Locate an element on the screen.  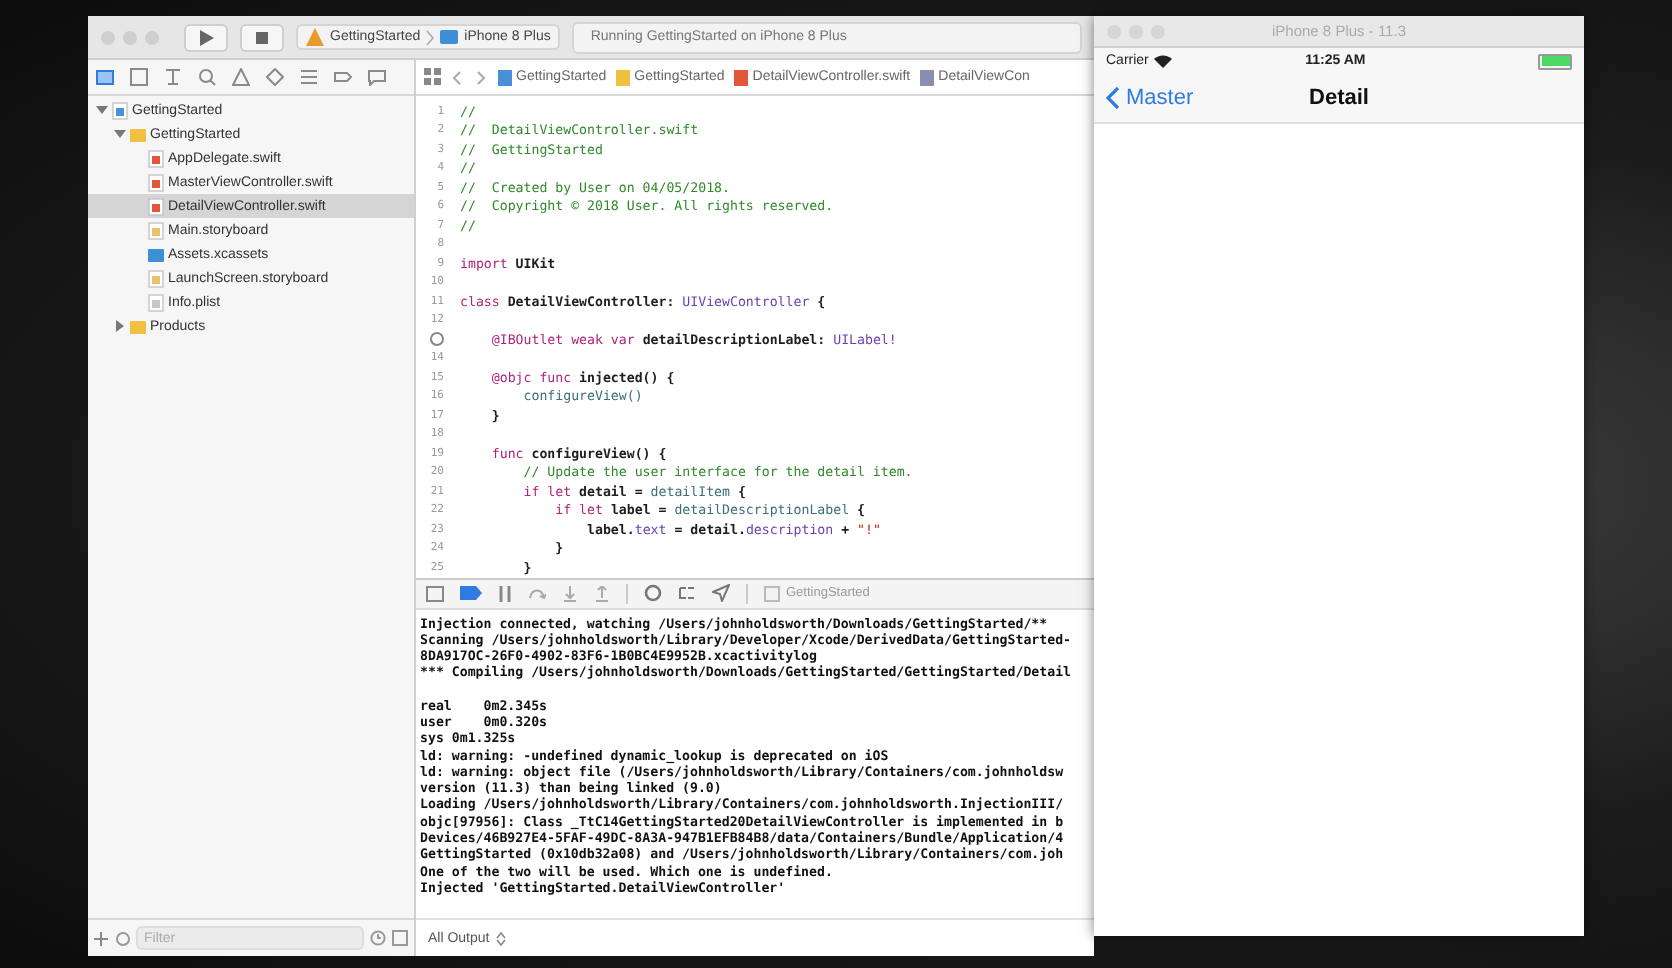
step-over-icon is located at coordinates (537, 593).